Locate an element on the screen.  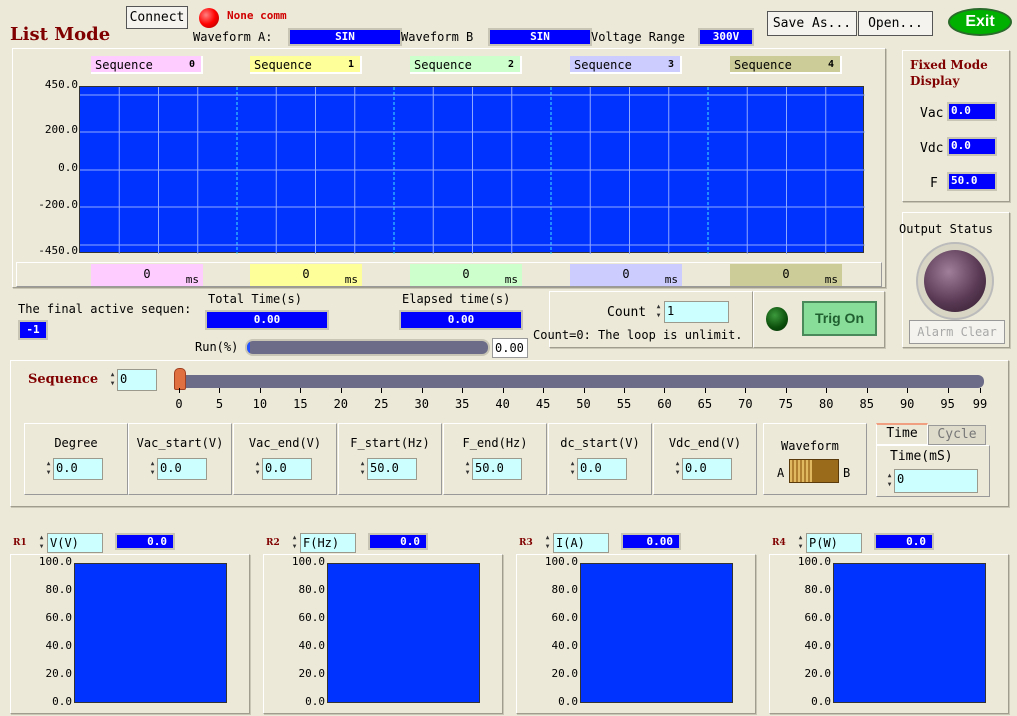
field-label: F_end(Hz) is located at coordinates (495, 443).